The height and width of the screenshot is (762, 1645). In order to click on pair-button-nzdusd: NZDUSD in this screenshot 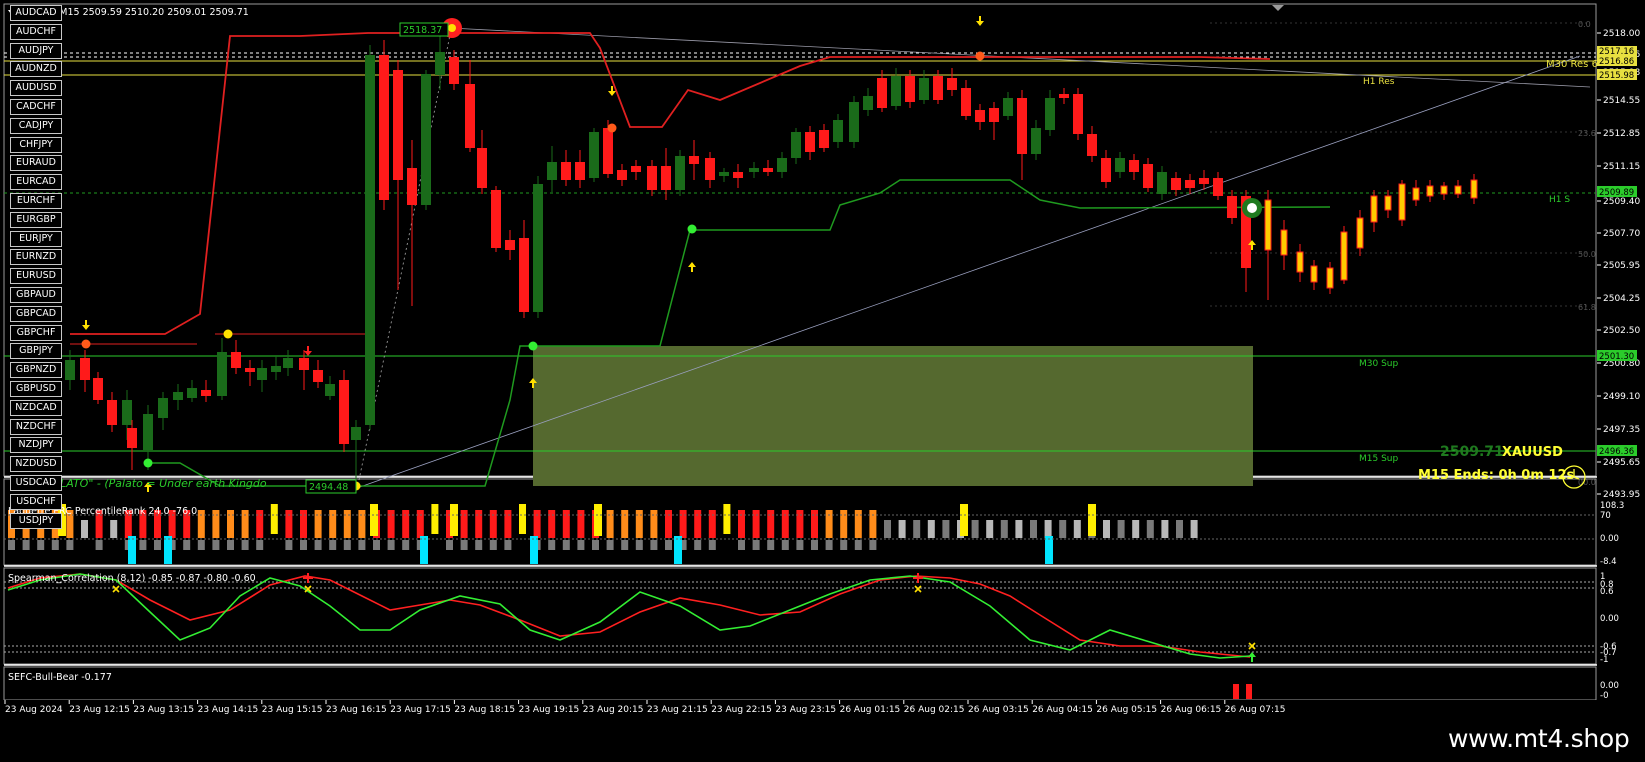, I will do `click(36, 464)`.